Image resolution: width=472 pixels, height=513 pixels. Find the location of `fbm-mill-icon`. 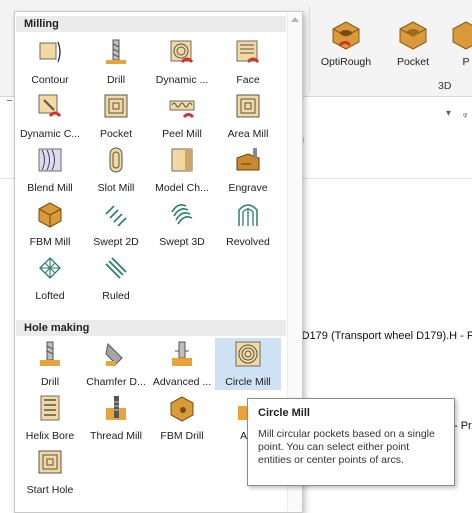

fbm-mill-icon is located at coordinates (50, 215).